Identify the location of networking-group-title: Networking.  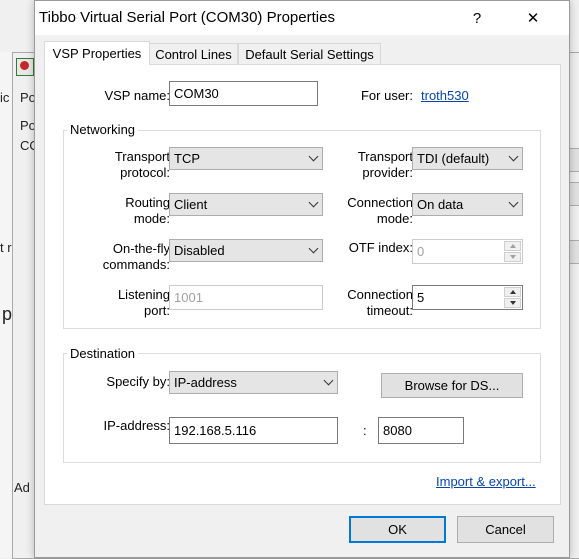
(103, 129).